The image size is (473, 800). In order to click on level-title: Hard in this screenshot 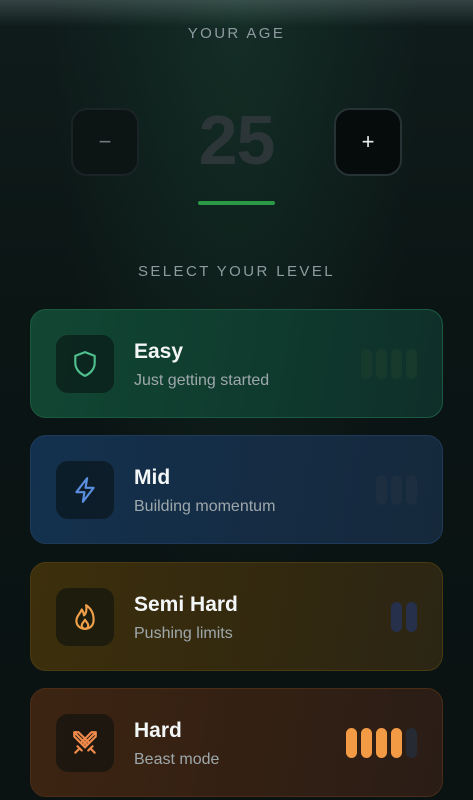, I will do `click(158, 730)`.